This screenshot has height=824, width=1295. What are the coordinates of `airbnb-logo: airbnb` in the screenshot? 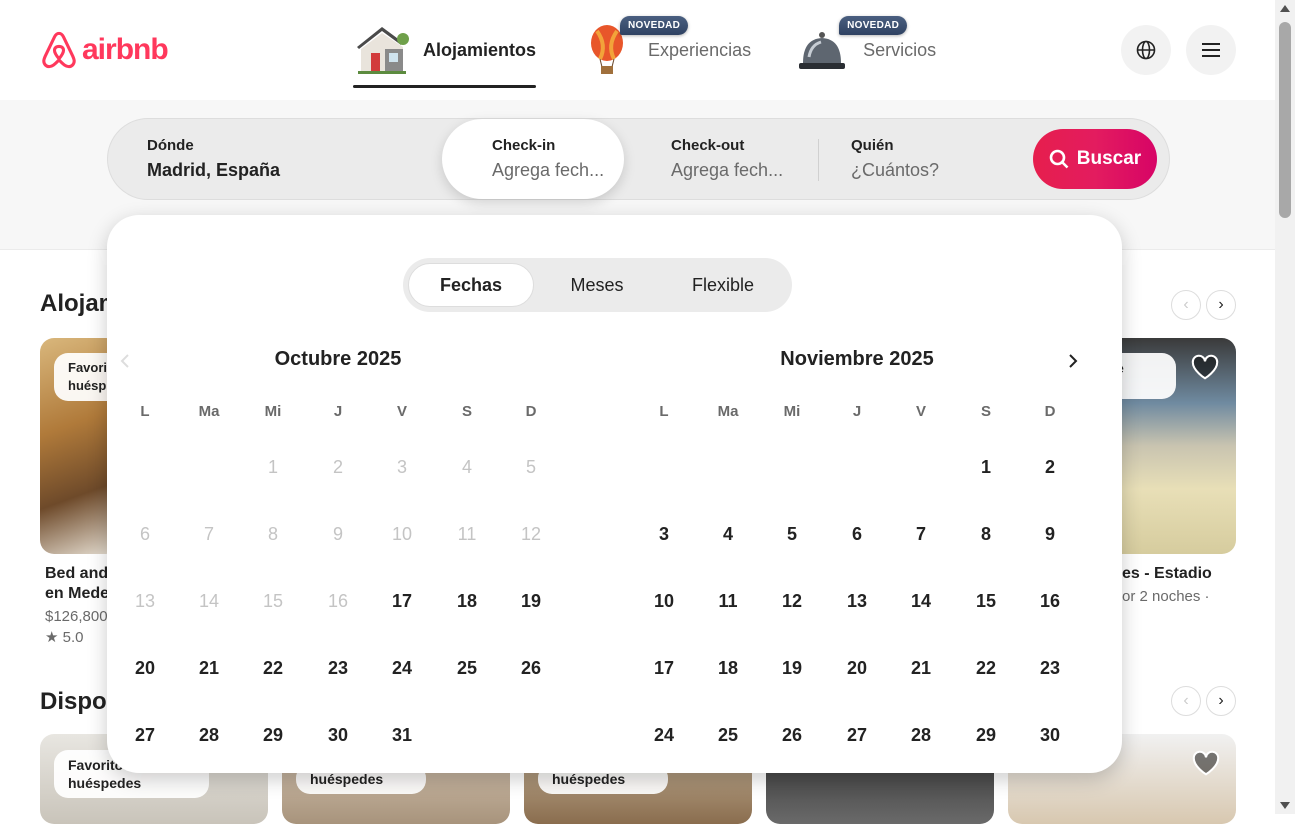 It's located at (104, 50).